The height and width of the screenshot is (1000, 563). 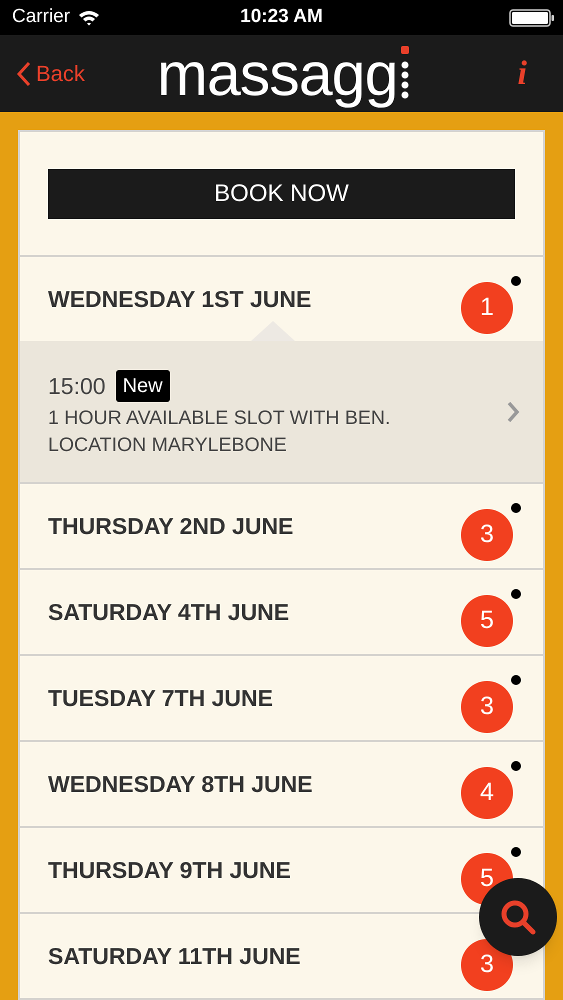 What do you see at coordinates (487, 308) in the screenshot?
I see `count-badge: 1` at bounding box center [487, 308].